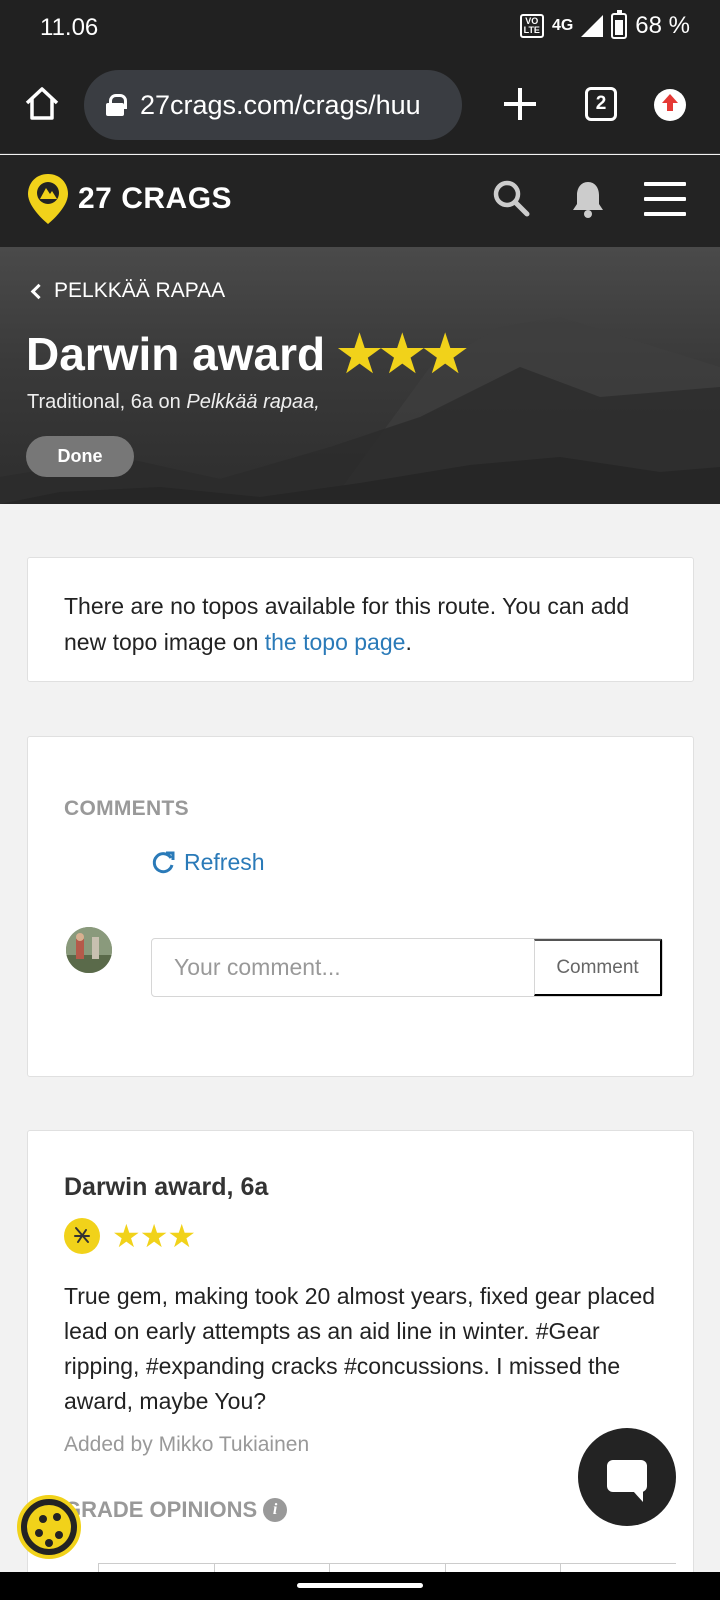 The width and height of the screenshot is (720, 1600). Describe the element at coordinates (48, 199) in the screenshot. I see `pin-logo-icon` at that location.